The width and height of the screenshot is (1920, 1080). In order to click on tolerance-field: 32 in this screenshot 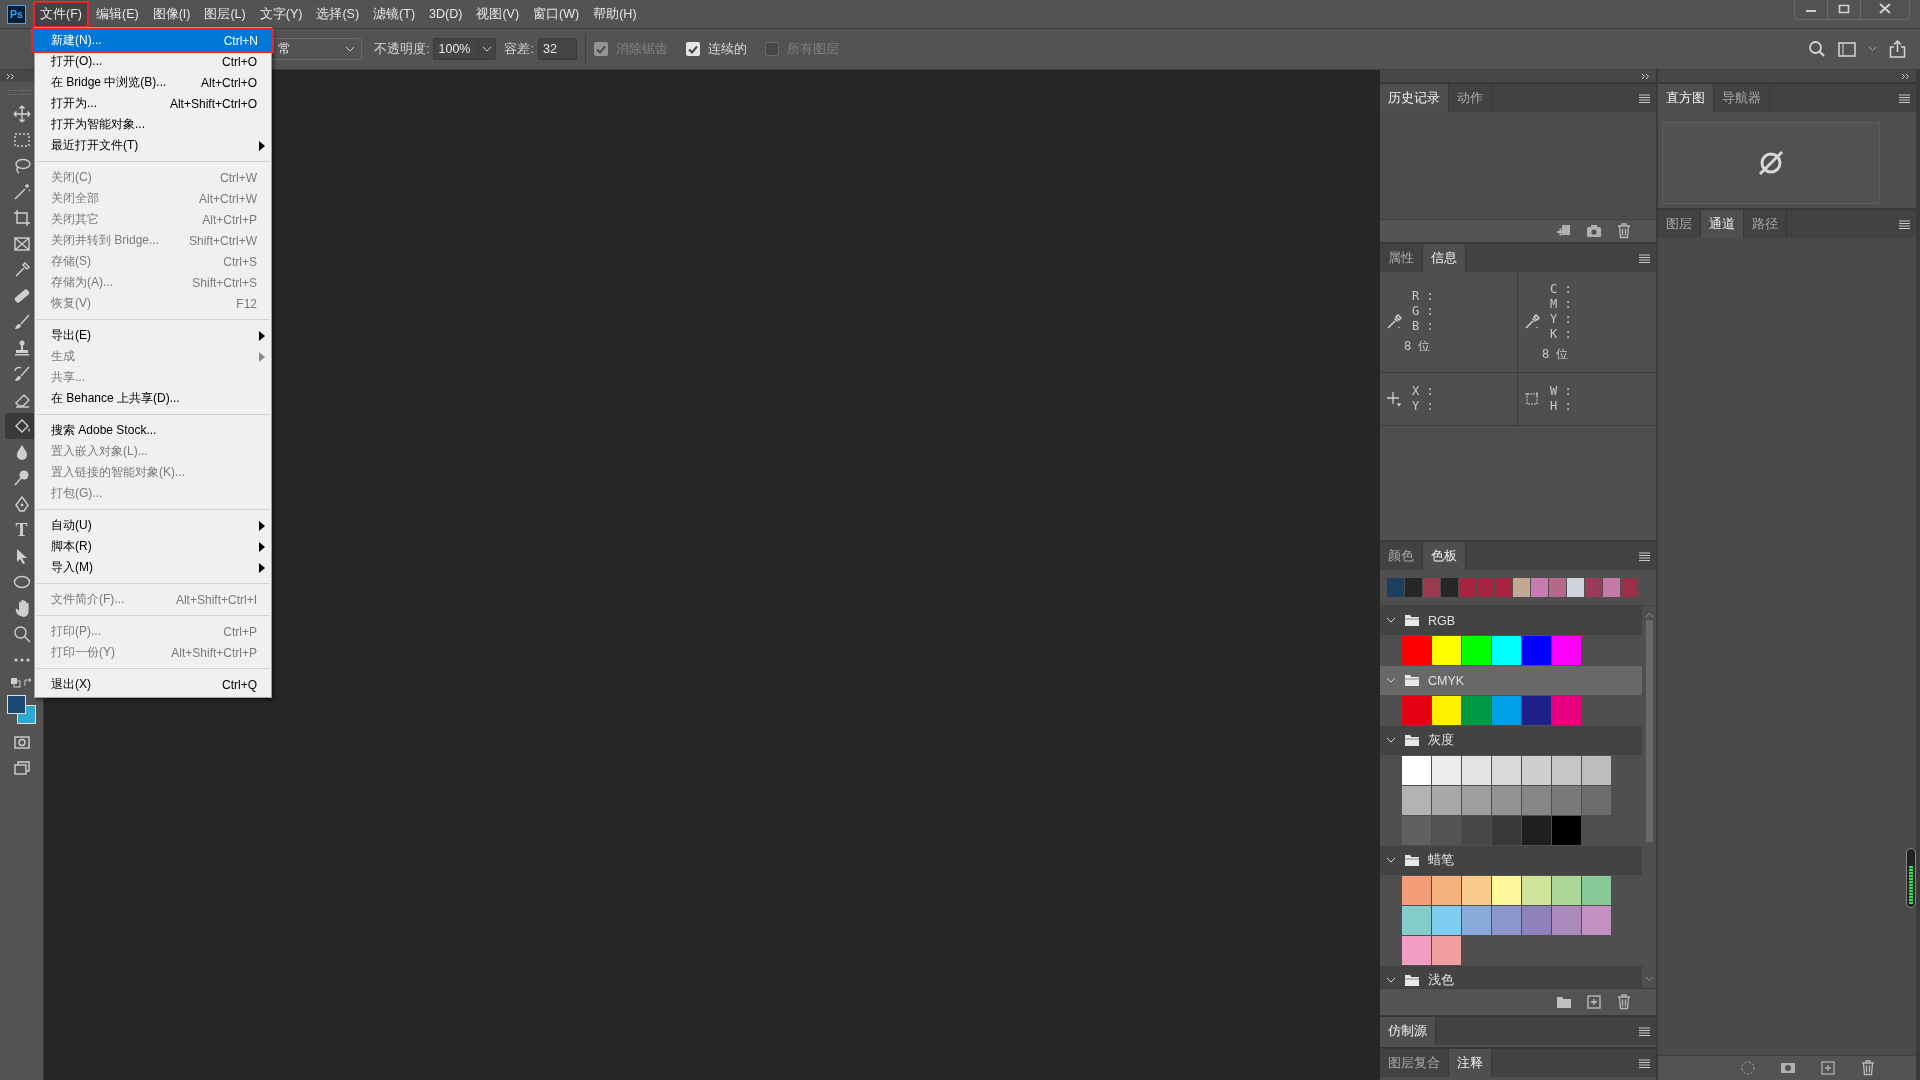, I will do `click(557, 49)`.